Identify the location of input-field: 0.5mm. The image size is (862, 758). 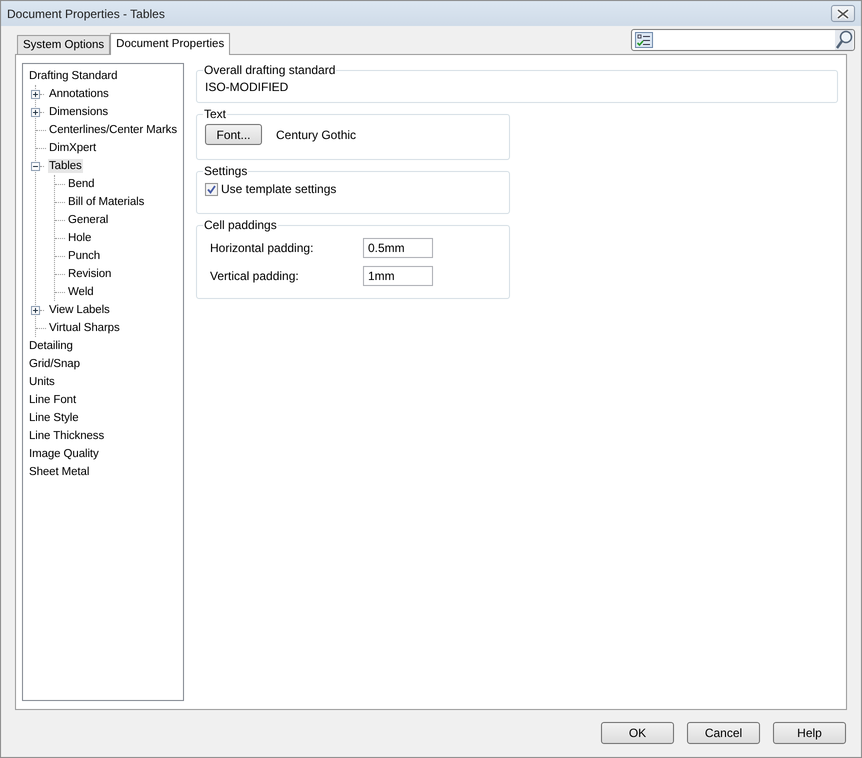
(398, 248).